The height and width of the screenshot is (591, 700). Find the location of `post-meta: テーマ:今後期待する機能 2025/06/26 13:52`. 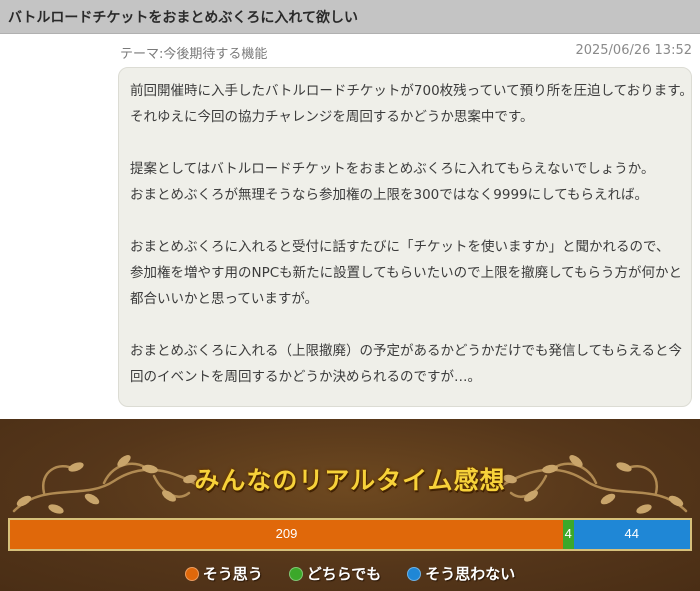

post-meta: テーマ:今後期待する機能 2025/06/26 13:52 is located at coordinates (350, 52).